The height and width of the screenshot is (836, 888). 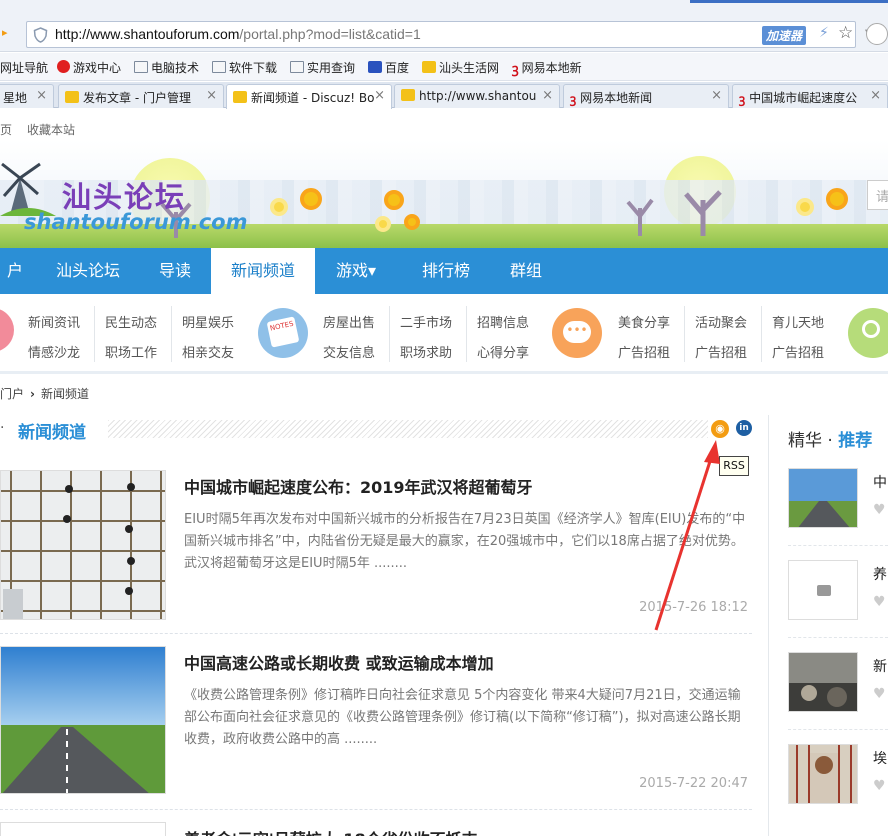 What do you see at coordinates (880, 666) in the screenshot?
I see `featured-title: 新` at bounding box center [880, 666].